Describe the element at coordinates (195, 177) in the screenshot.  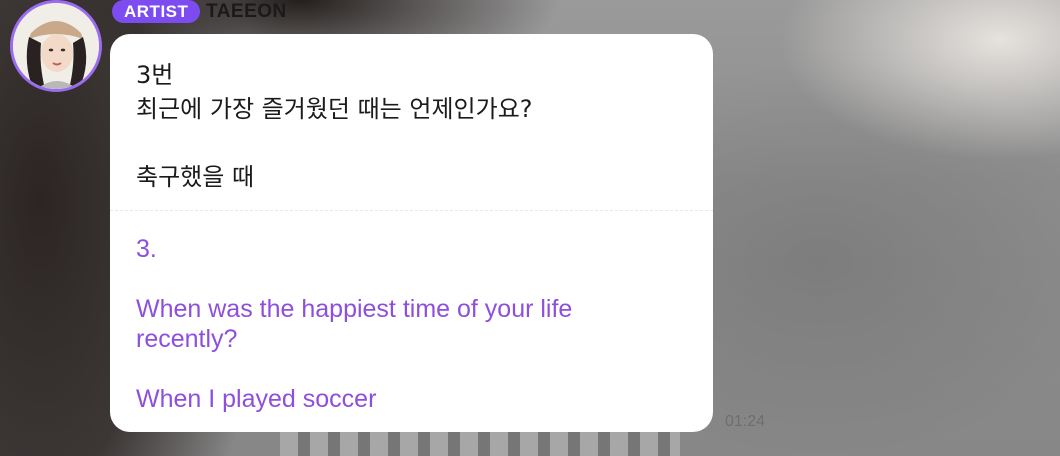
I see `original-line-answer: 축구했을 때` at that location.